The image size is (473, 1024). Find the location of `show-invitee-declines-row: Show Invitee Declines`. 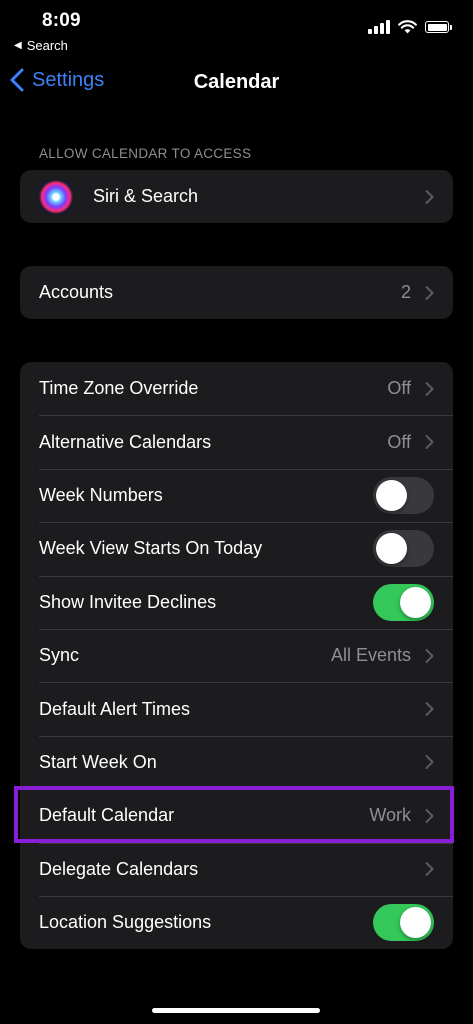

show-invitee-declines-row: Show Invitee Declines is located at coordinates (236, 602).